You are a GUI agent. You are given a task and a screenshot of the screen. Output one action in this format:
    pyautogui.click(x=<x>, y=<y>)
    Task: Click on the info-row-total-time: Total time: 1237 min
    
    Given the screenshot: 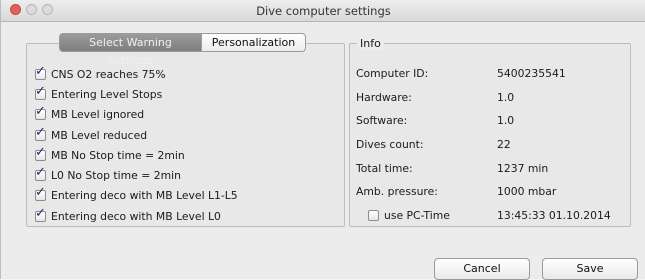 What is the action you would take?
    pyautogui.click(x=490, y=168)
    